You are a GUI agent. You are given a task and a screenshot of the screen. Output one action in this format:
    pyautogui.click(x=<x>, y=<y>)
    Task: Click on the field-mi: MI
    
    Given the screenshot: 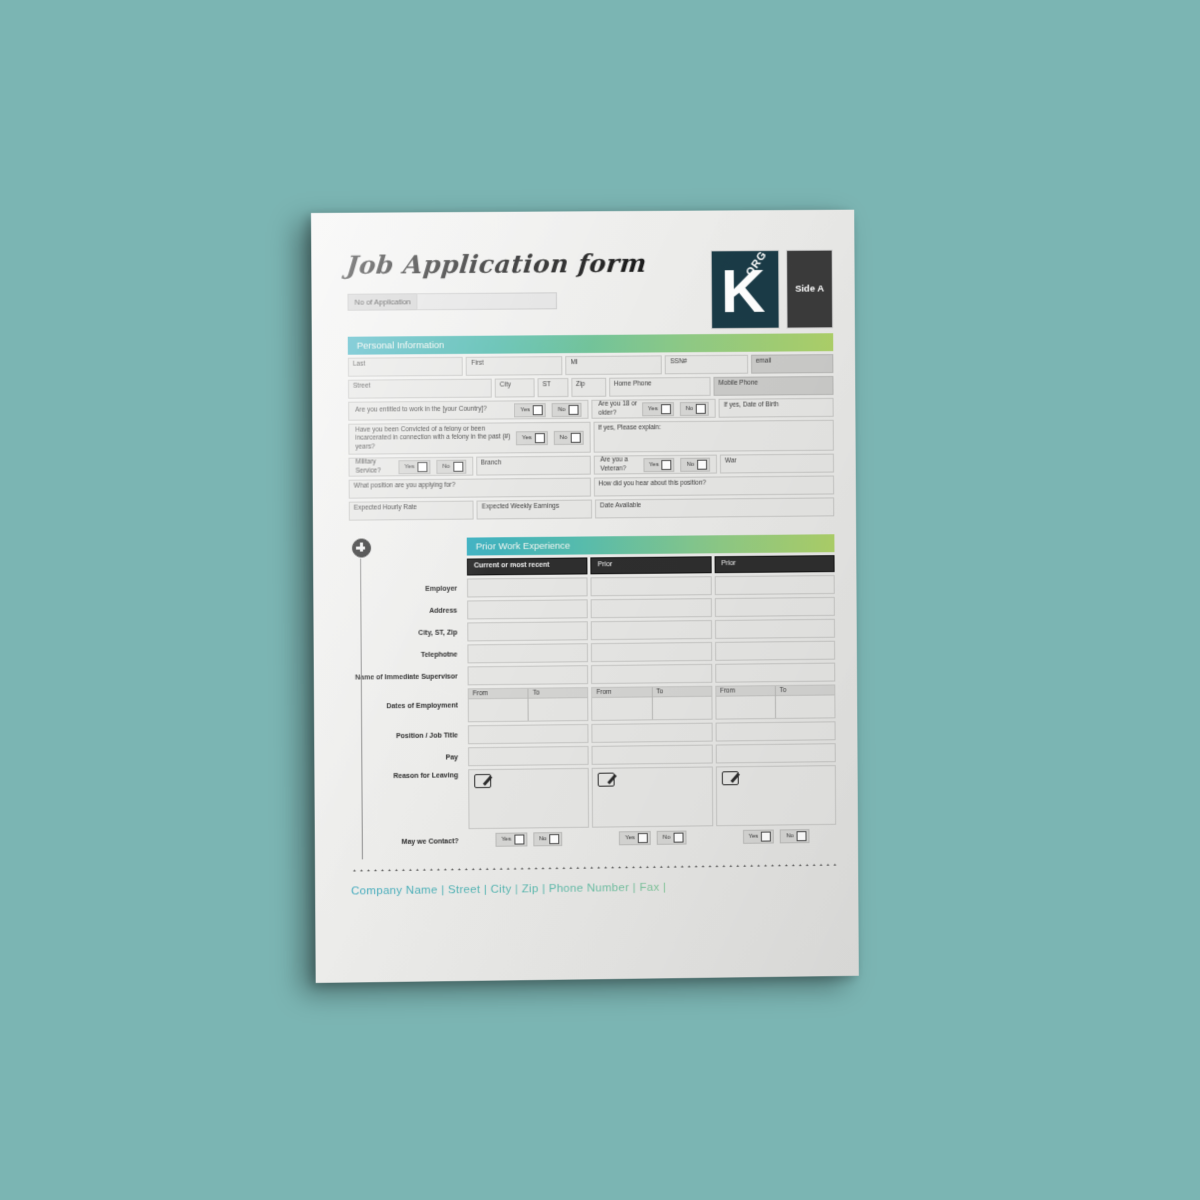 What is the action you would take?
    pyautogui.click(x=614, y=365)
    